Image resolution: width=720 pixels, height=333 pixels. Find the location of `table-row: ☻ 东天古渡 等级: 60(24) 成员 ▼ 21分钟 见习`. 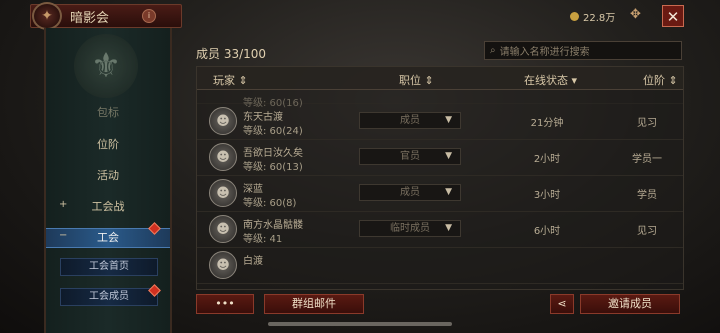

table-row: ☻ 东天古渡 等级: 60(24) 成员 ▼ 21分钟 见习 is located at coordinates (440, 121).